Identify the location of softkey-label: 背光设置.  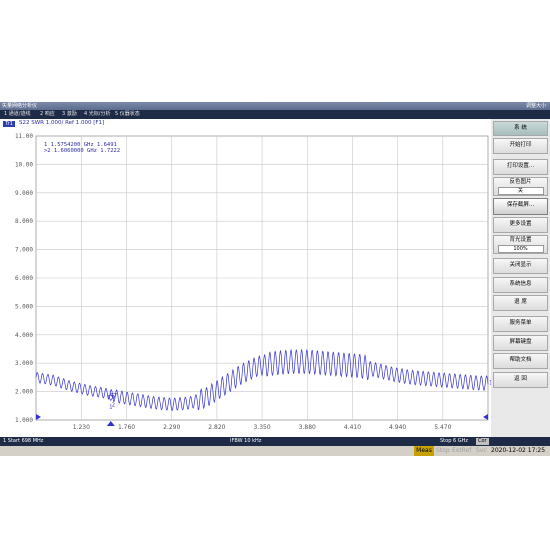
(520, 240).